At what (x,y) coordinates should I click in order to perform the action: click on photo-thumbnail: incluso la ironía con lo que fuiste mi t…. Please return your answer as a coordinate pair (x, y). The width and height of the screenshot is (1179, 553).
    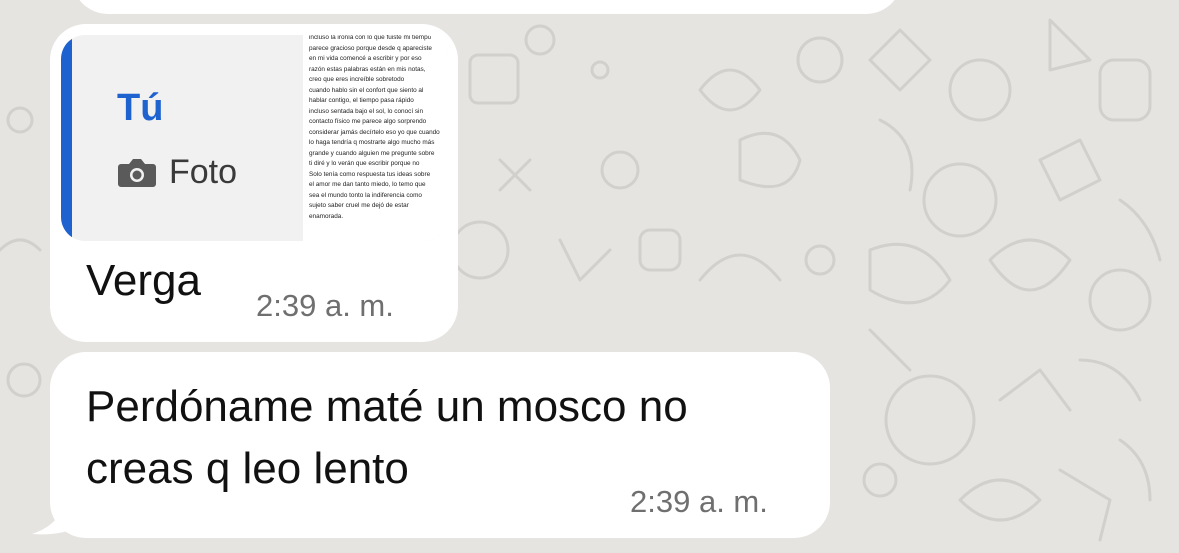
    Looking at the image, I should click on (375, 138).